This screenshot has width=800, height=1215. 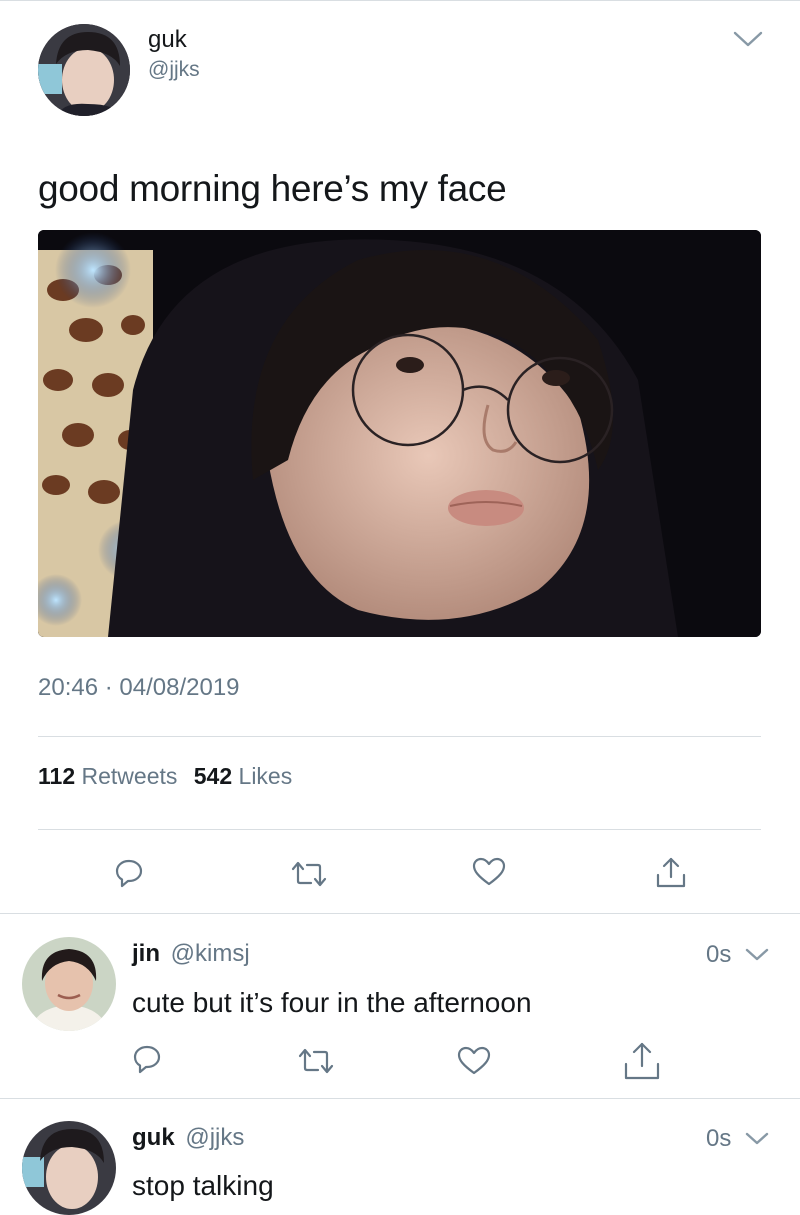 I want to click on tweet-timestamp: 20:46 · 04/08/2019, so click(x=139, y=688).